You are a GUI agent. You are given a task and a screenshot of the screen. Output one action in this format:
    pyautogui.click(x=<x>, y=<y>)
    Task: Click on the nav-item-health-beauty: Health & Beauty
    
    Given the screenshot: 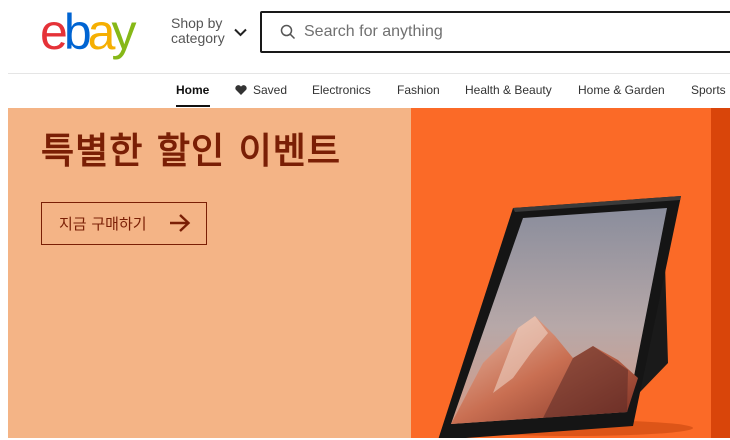 What is the action you would take?
    pyautogui.click(x=508, y=90)
    